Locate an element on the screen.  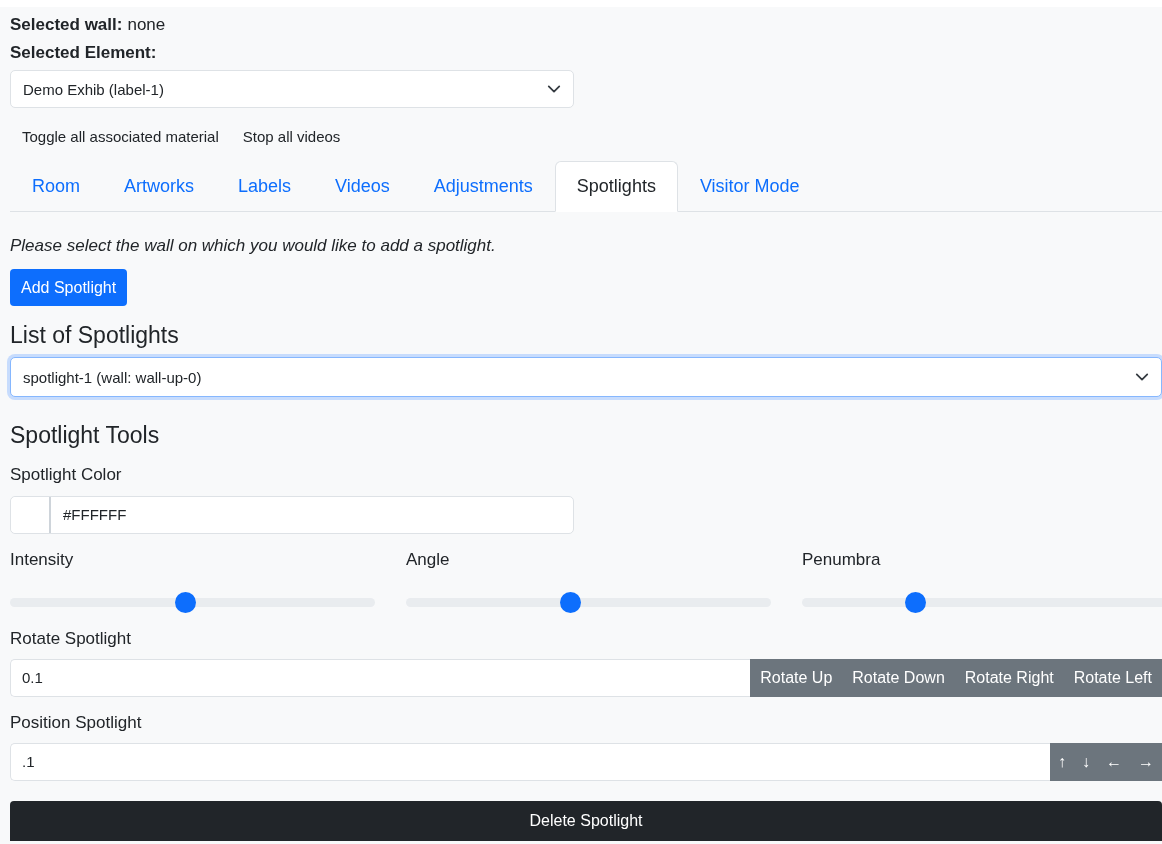
slider-label: Penumbra is located at coordinates (842, 560).